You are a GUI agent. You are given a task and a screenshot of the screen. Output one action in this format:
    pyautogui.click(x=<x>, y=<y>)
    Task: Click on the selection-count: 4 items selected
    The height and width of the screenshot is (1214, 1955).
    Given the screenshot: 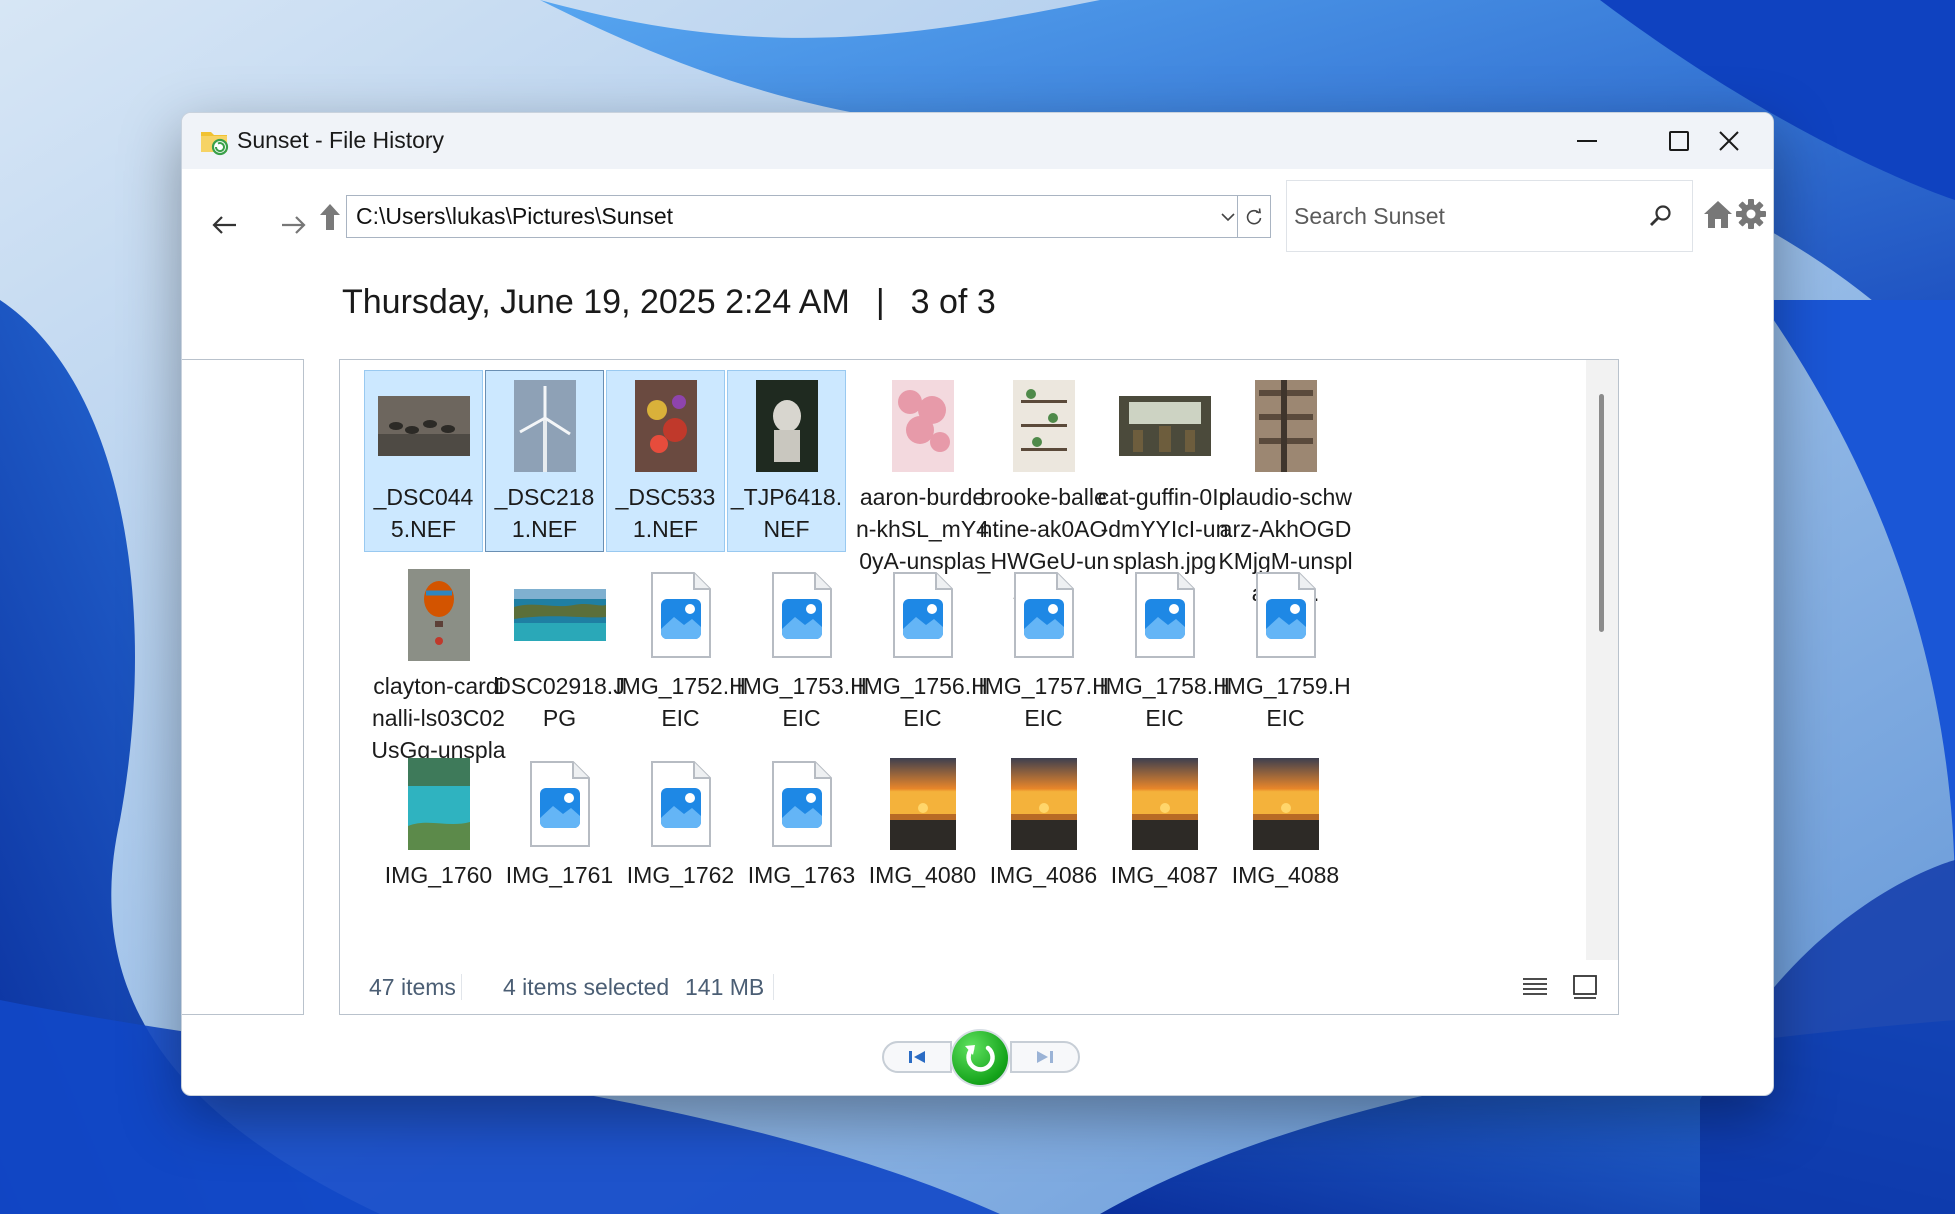 What is the action you would take?
    pyautogui.click(x=586, y=987)
    